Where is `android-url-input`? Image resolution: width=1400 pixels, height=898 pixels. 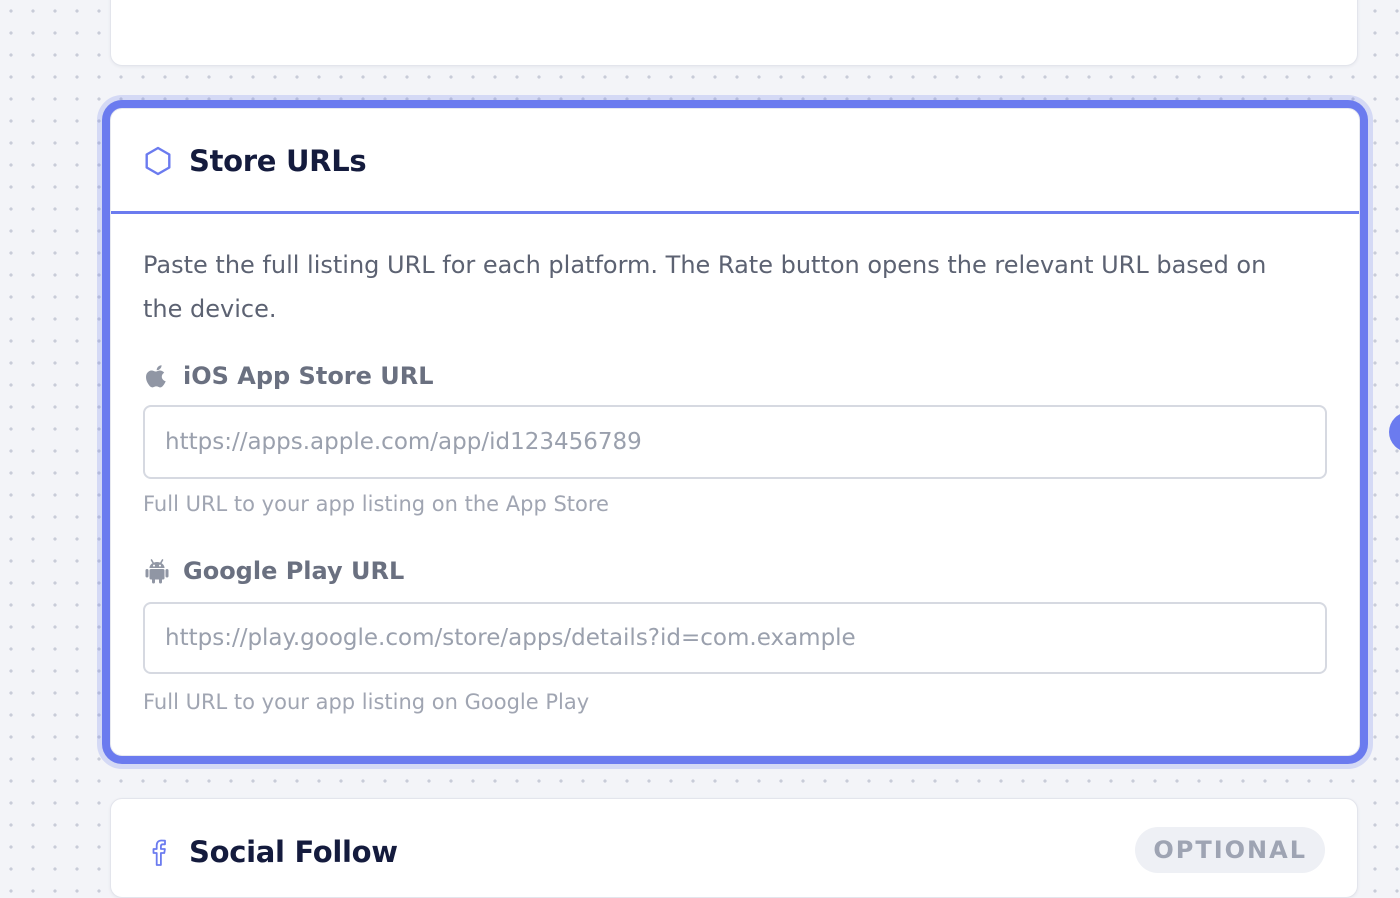 android-url-input is located at coordinates (735, 638).